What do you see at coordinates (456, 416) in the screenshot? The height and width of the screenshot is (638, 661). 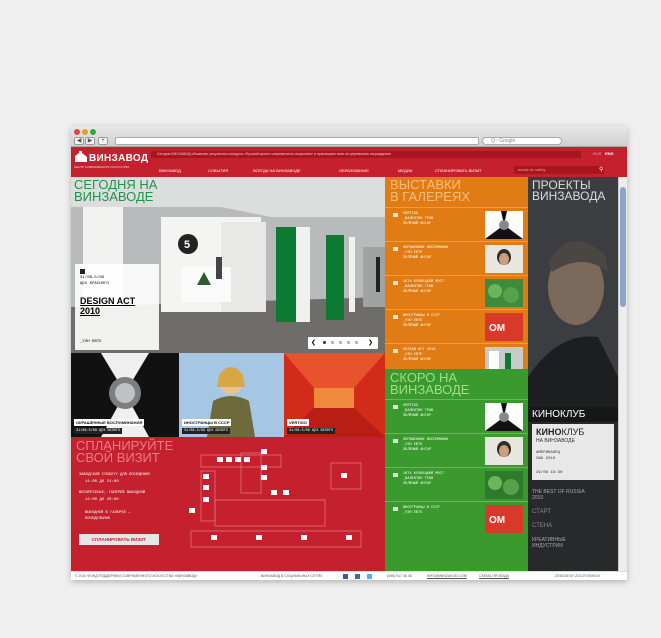 I see `soon-item: VERTIGO _ВАЛЕНТИН ТРАВ ЗЕЛЁНЫЙ АНГАР` at bounding box center [456, 416].